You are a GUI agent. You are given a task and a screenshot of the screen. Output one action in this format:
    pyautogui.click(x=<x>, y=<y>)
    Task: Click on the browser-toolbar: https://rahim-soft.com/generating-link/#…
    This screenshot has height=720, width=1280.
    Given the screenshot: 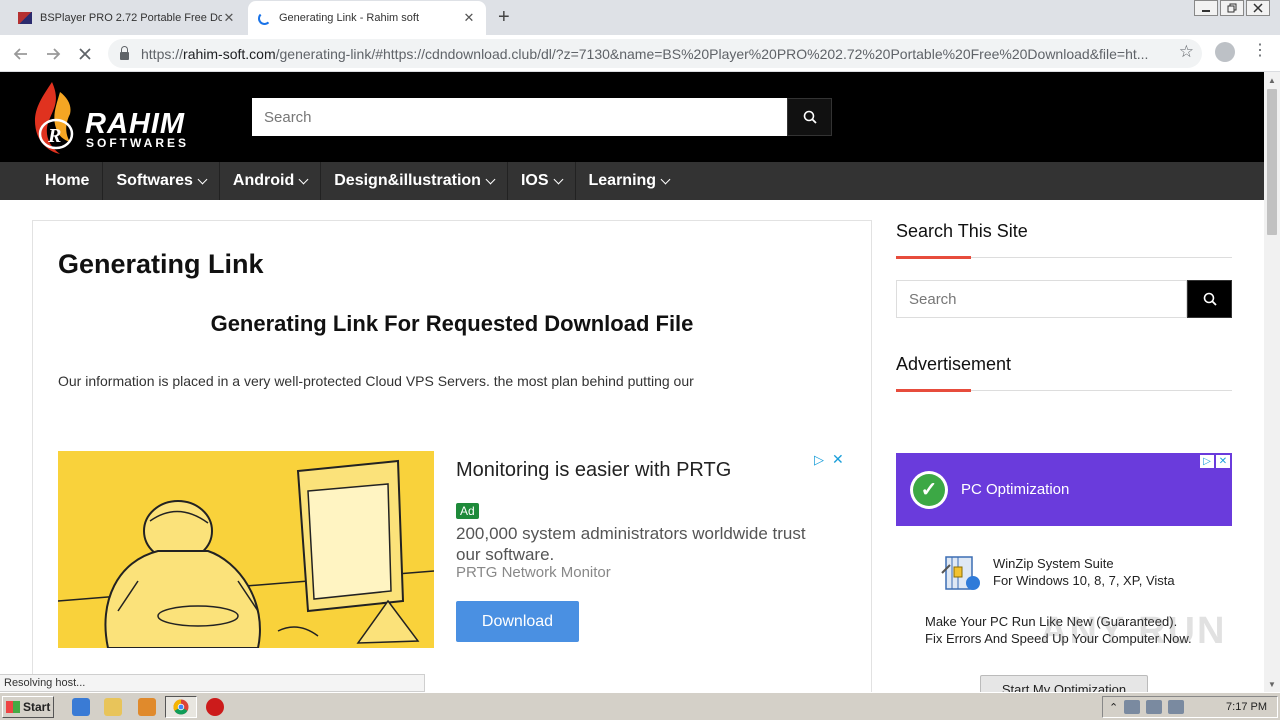 What is the action you would take?
    pyautogui.click(x=640, y=53)
    